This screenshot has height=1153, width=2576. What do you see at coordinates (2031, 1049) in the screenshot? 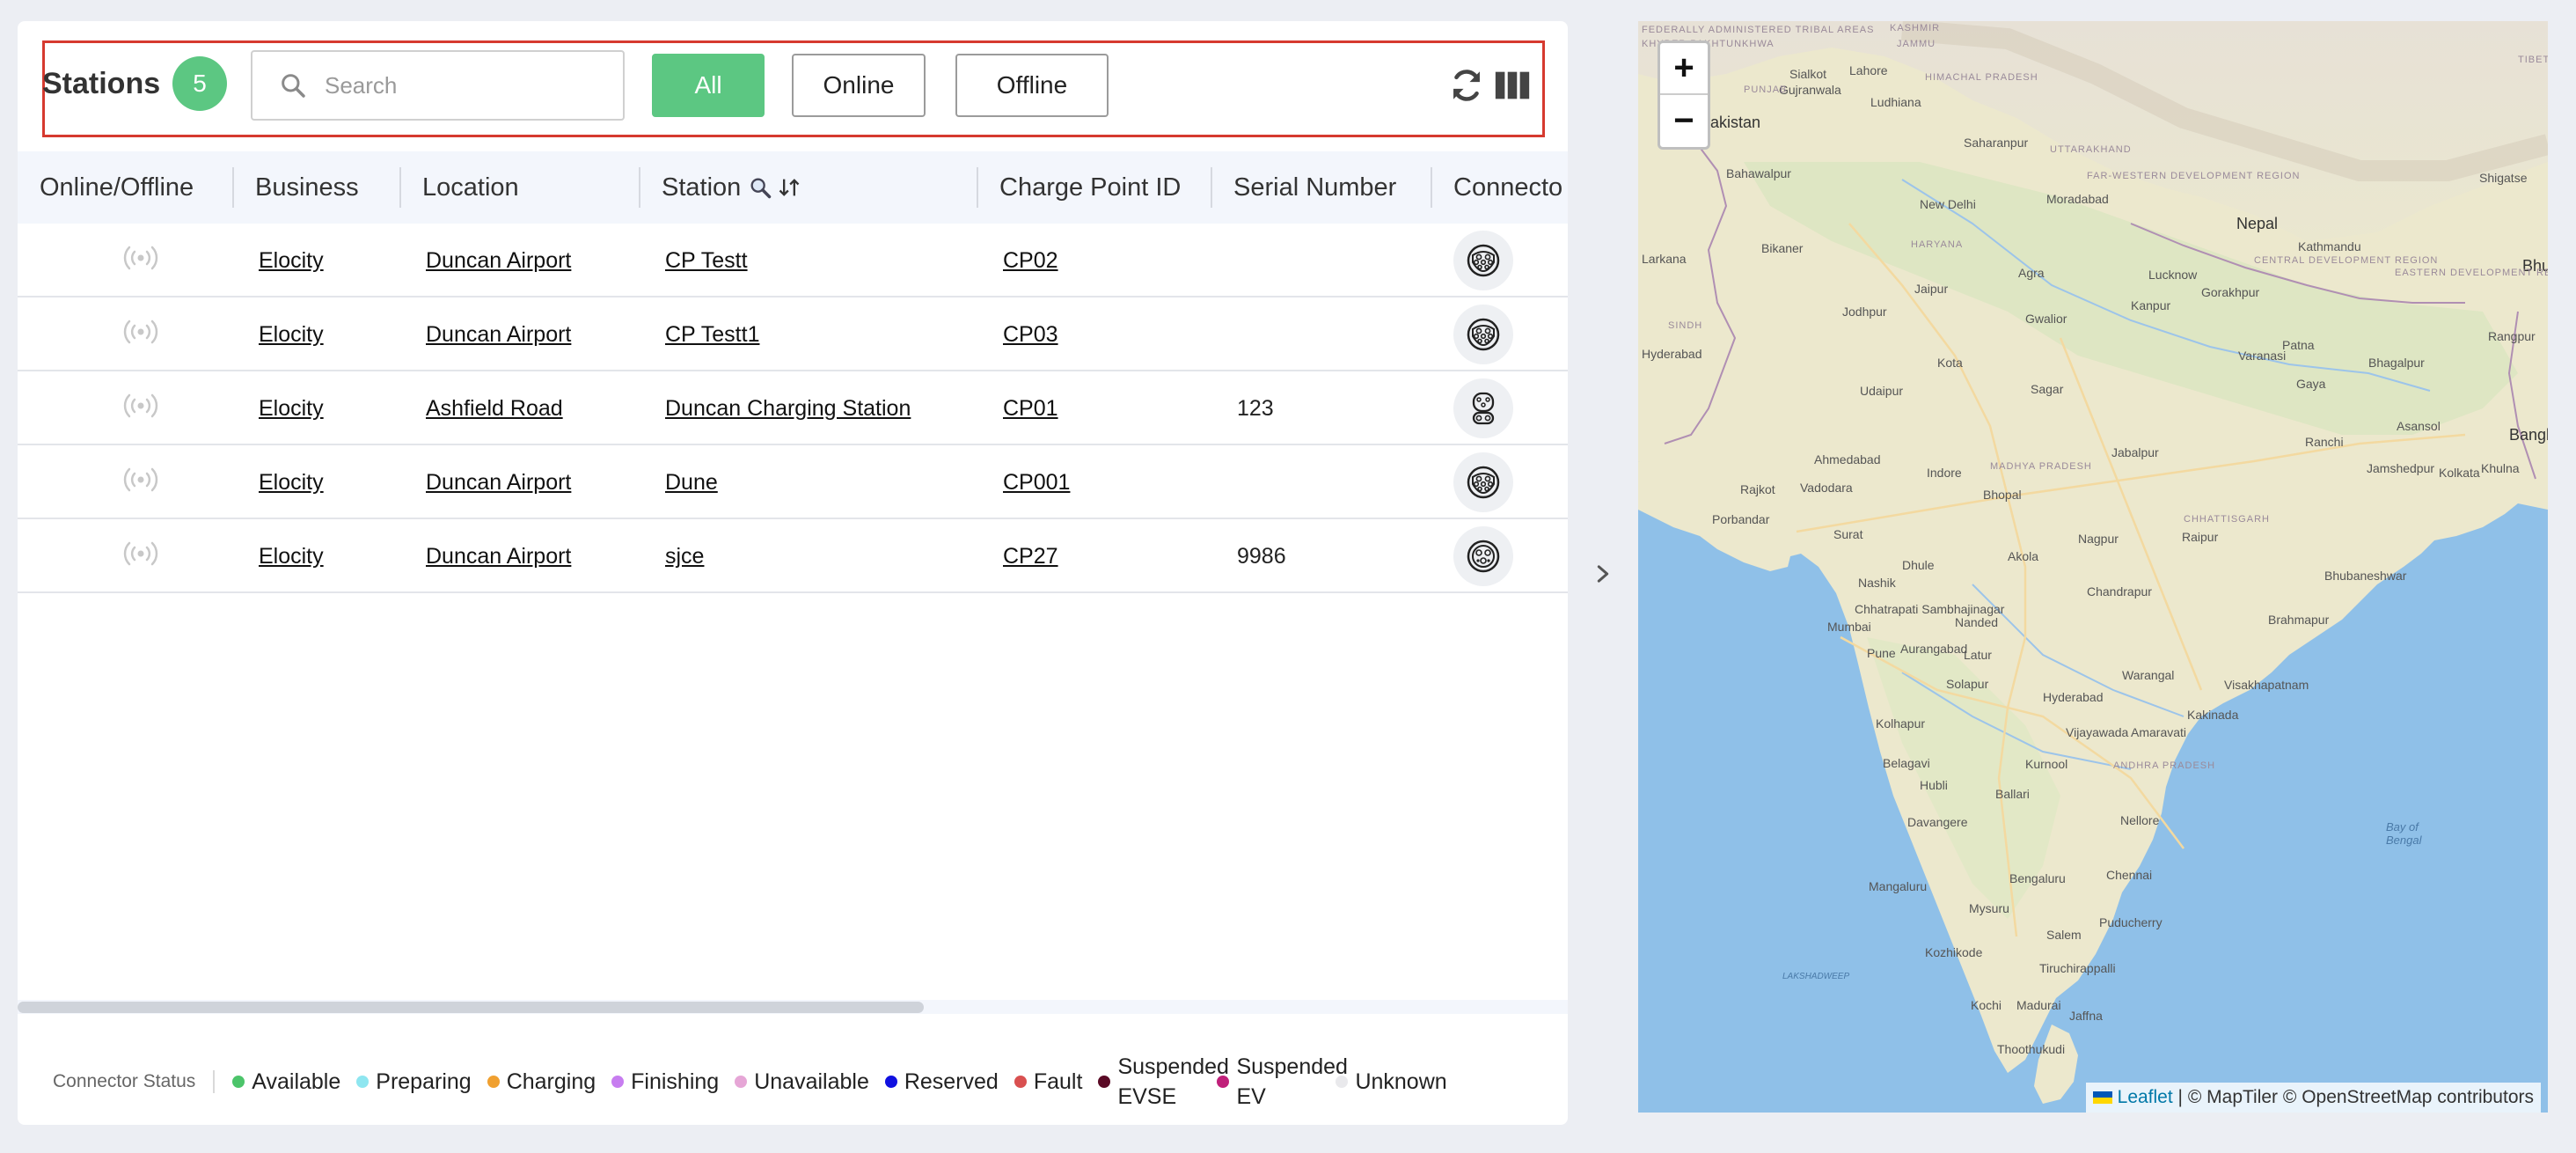
I see `map-label: Thoothukudi` at bounding box center [2031, 1049].